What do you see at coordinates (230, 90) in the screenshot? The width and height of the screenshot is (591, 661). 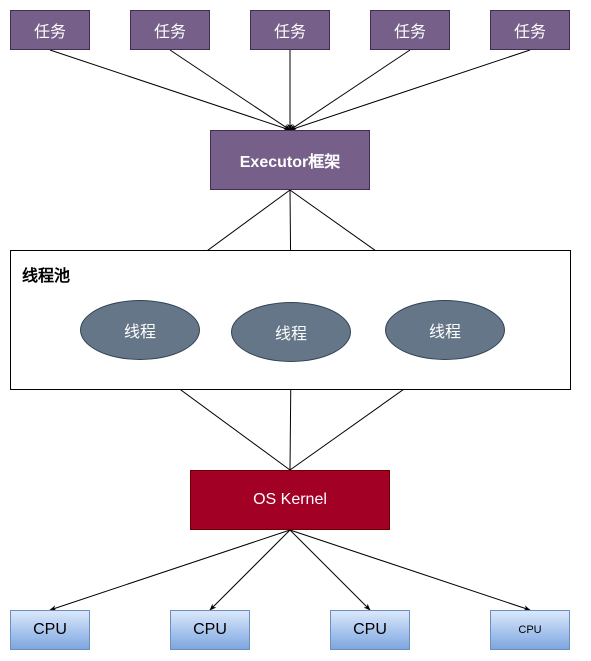 I see `edge-task-2-to-executor` at bounding box center [230, 90].